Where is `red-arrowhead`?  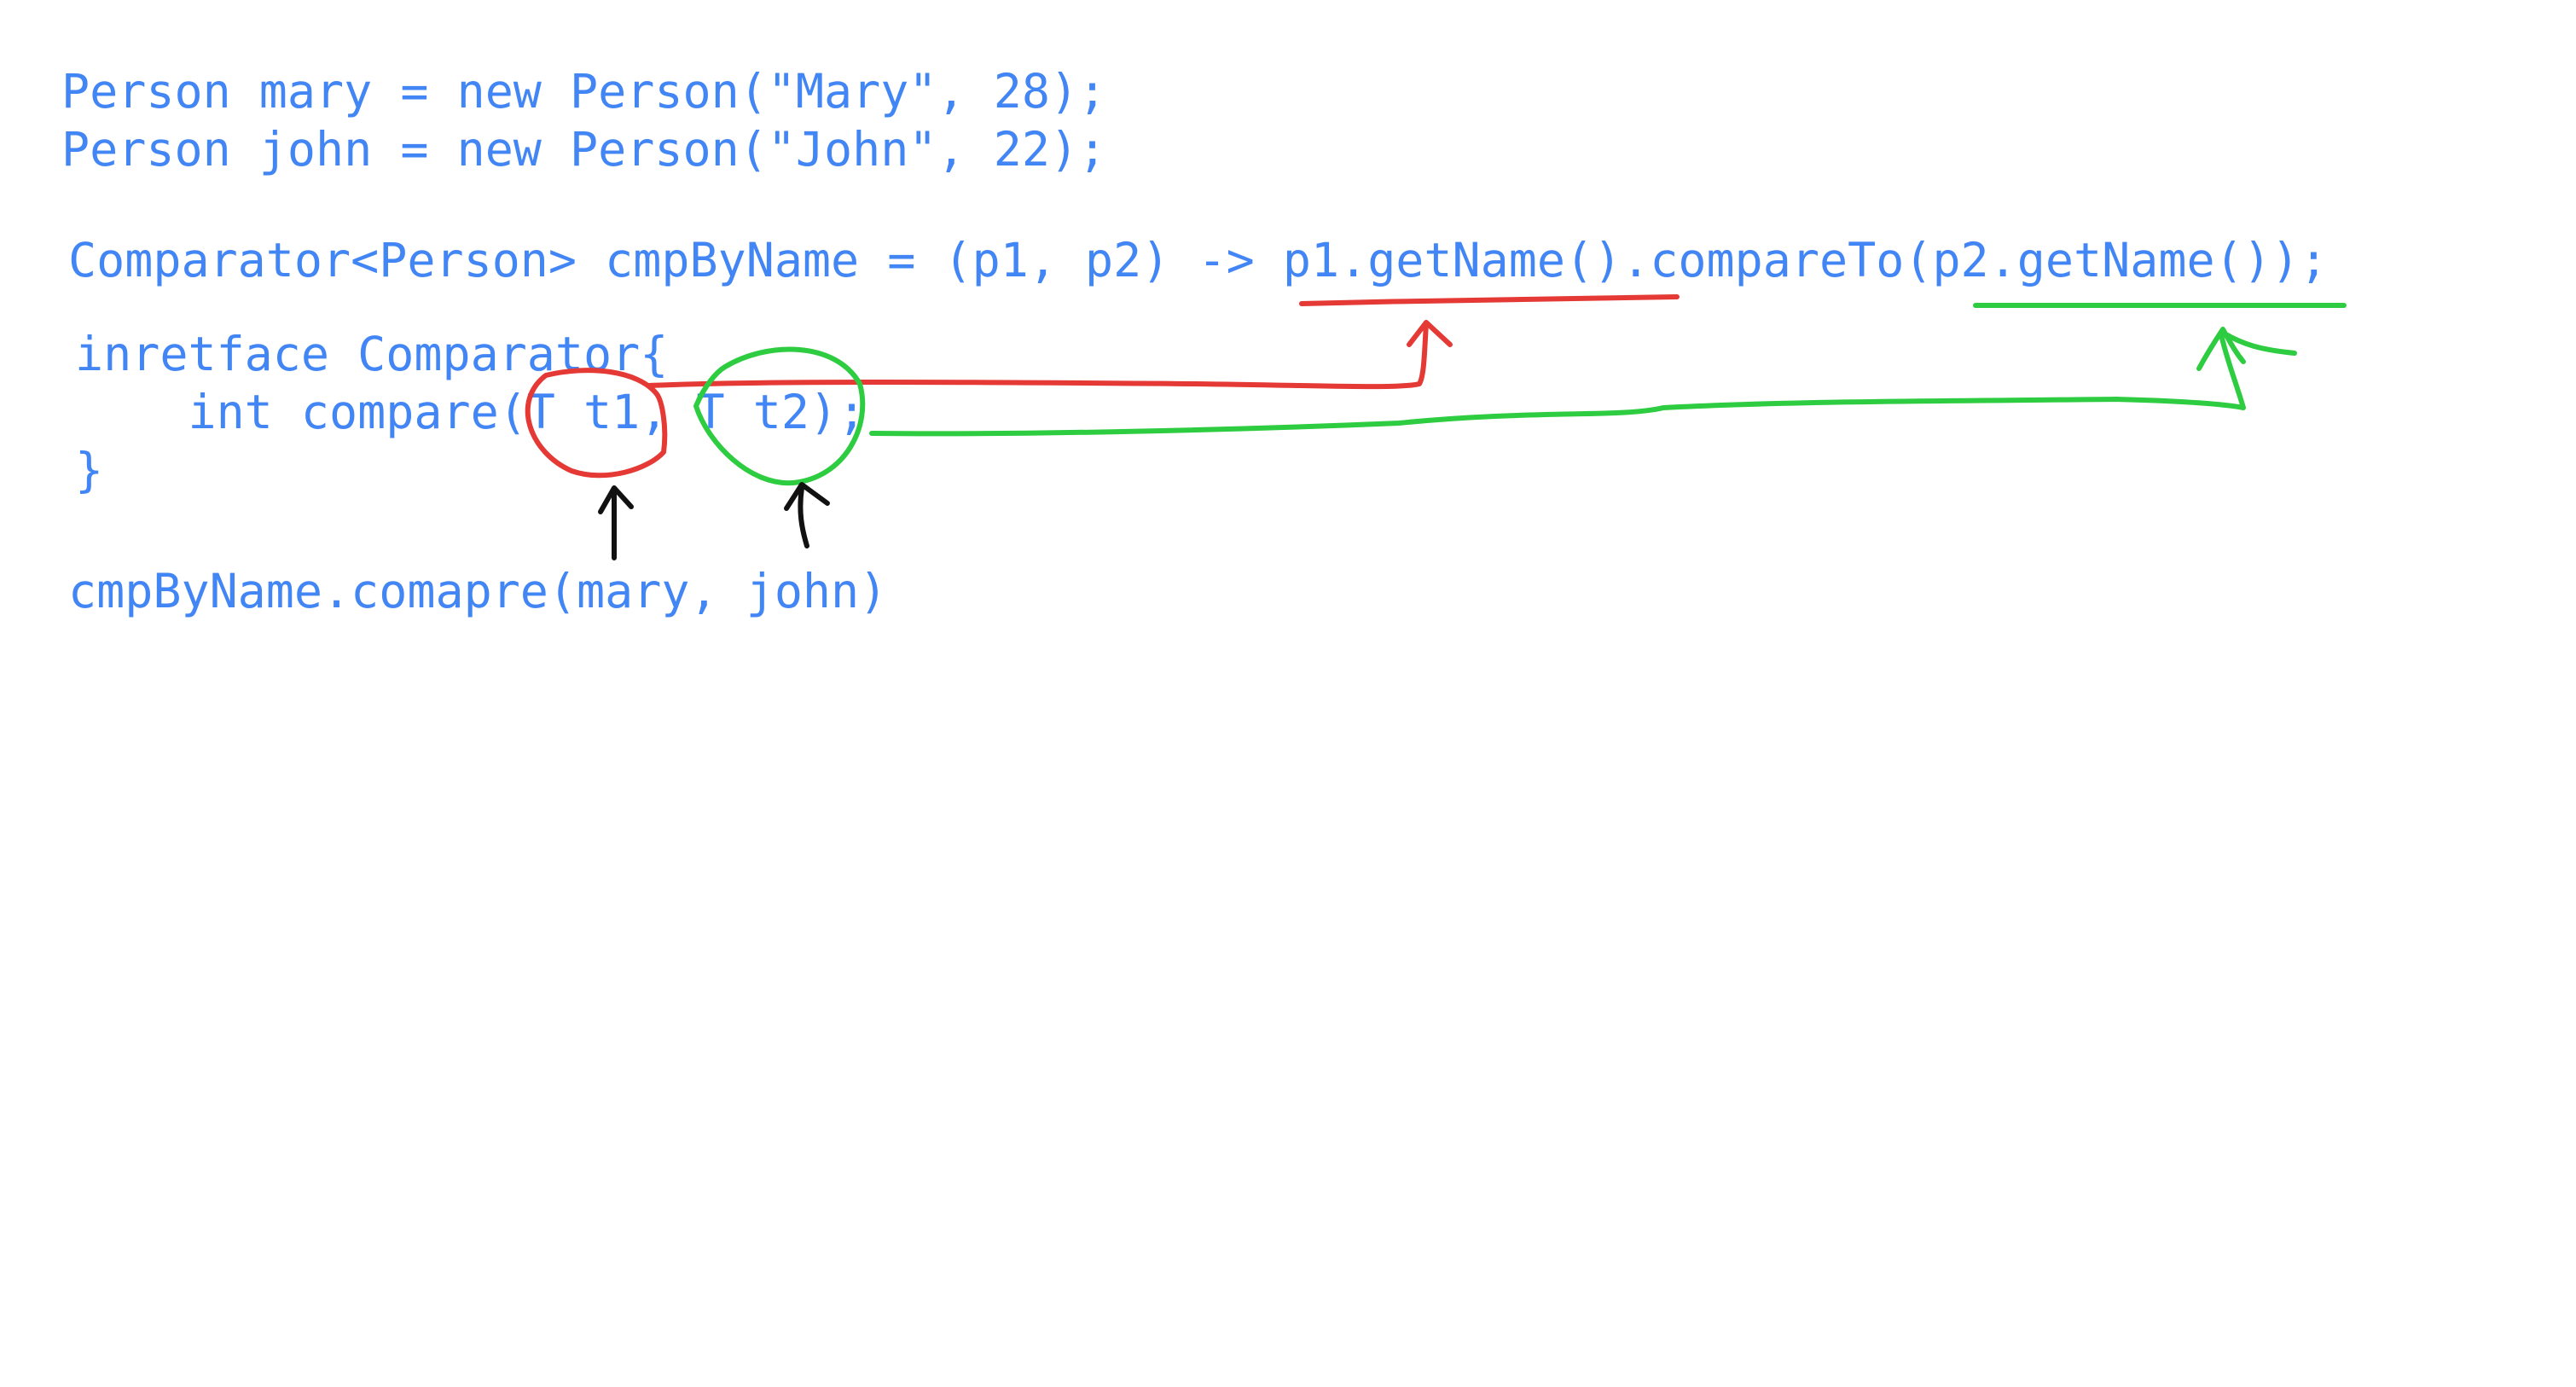 red-arrowhead is located at coordinates (1430, 333).